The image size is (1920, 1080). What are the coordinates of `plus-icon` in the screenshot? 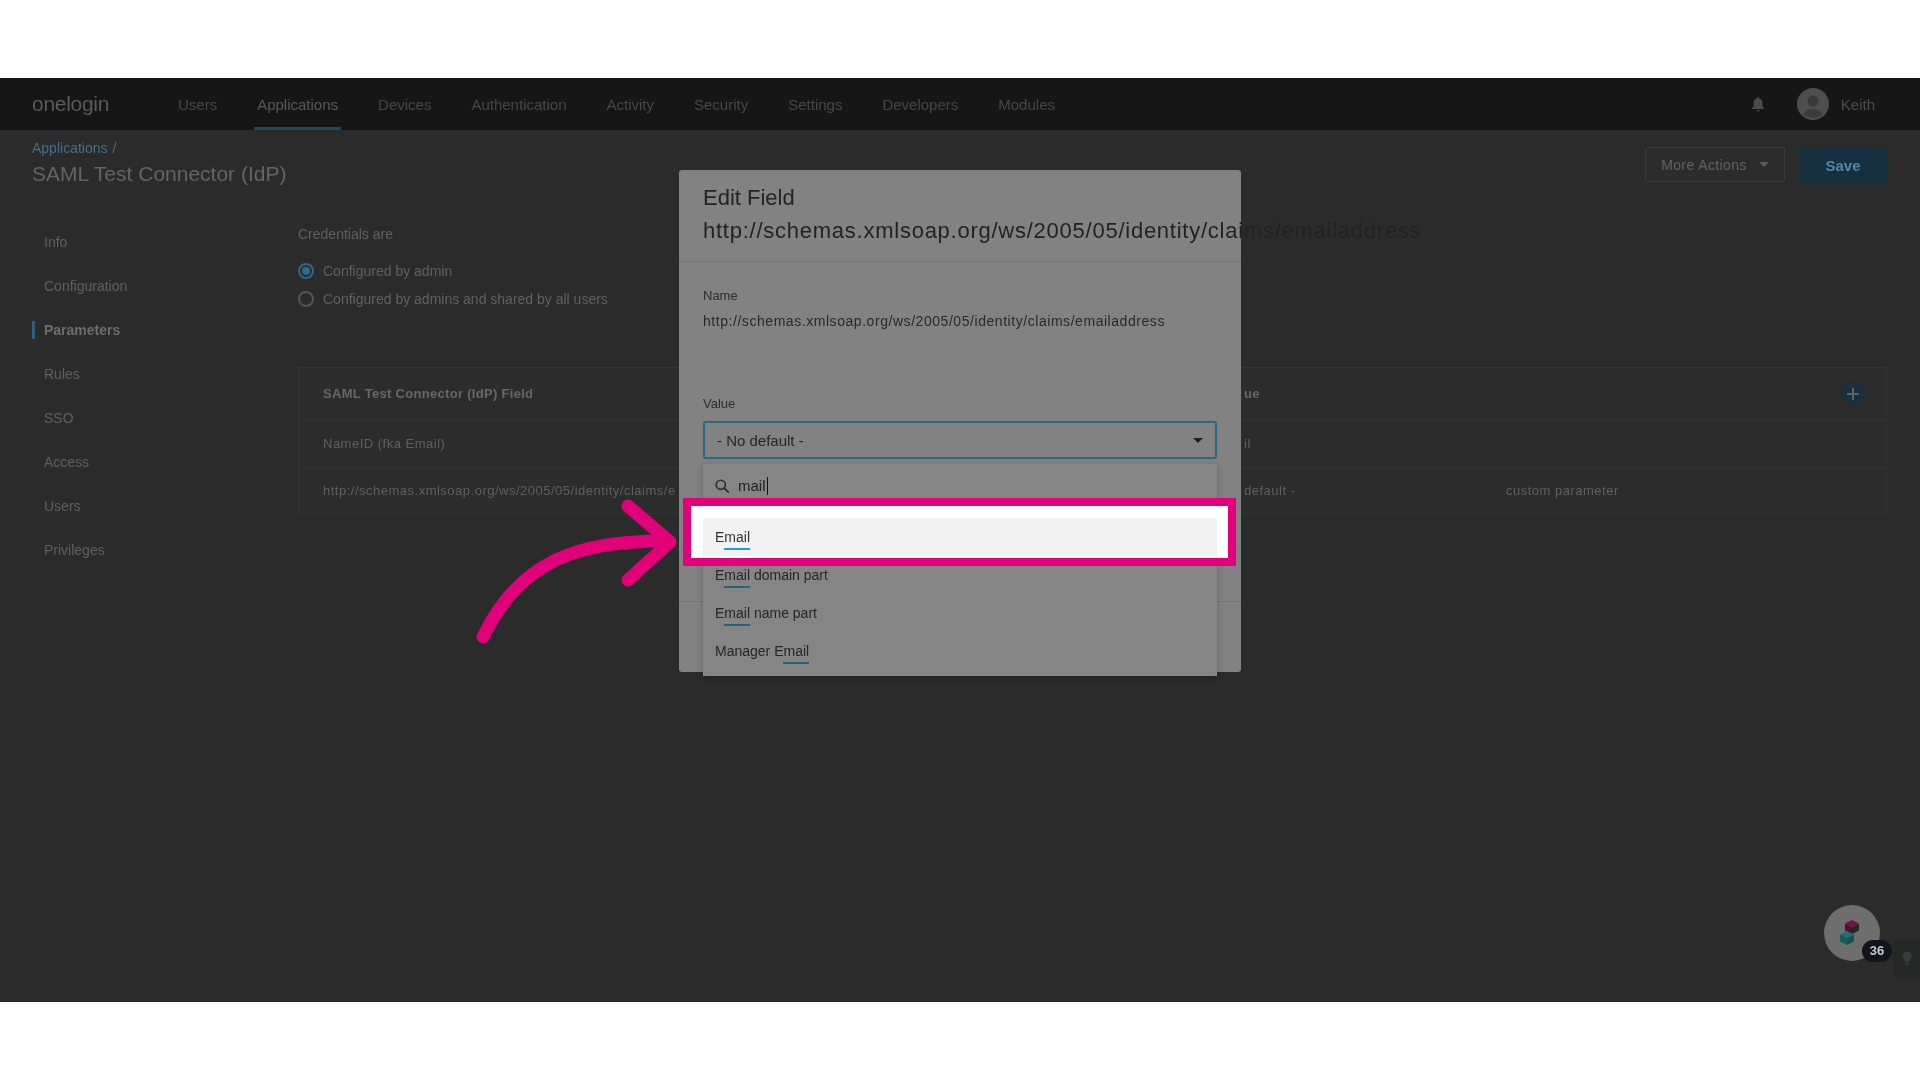 It's located at (1853, 393).